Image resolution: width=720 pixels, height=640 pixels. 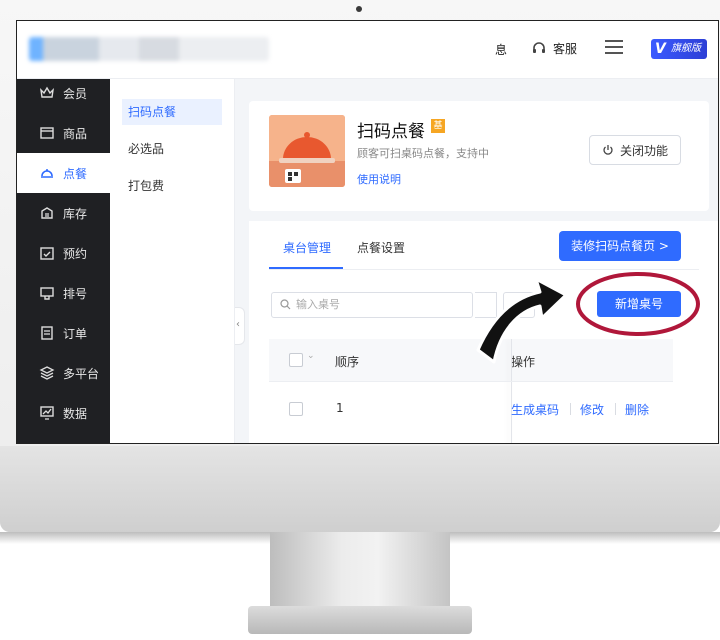 What do you see at coordinates (486, 305) in the screenshot?
I see `filter-select` at bounding box center [486, 305].